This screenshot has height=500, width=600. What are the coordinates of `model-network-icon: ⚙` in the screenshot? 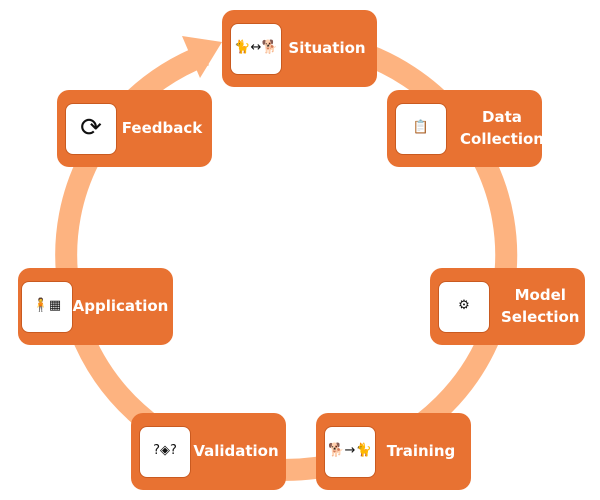 It's located at (464, 306).